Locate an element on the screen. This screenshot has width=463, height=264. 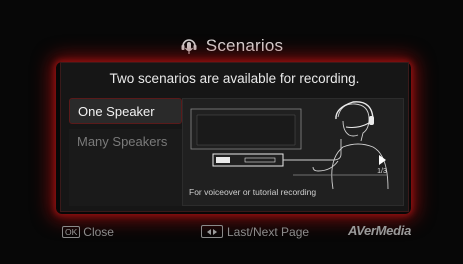
page-indicator: 1/3 is located at coordinates (382, 165).